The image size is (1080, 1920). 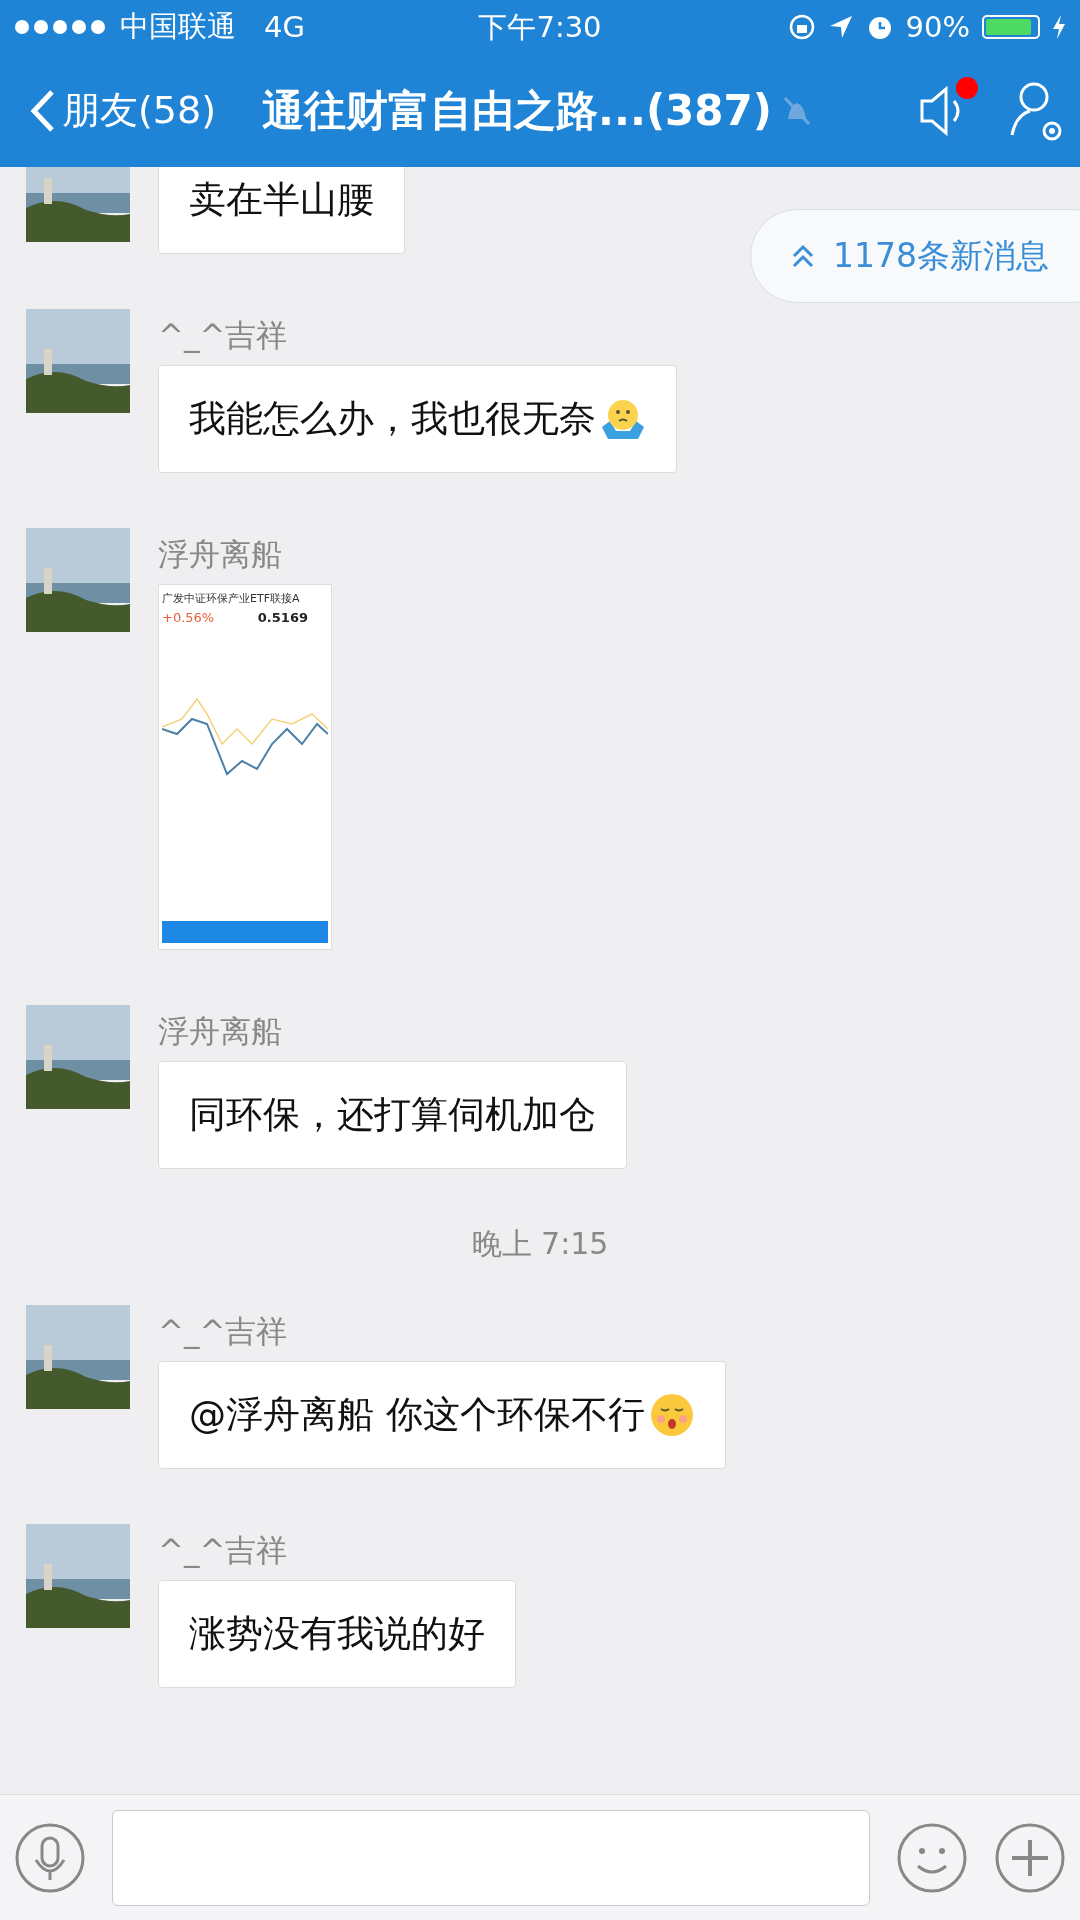 I want to click on plus-icon, so click(x=1030, y=1857).